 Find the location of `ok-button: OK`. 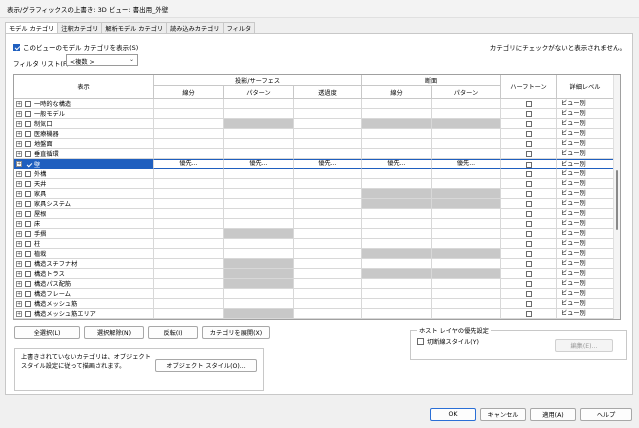

ok-button: OK is located at coordinates (453, 414).